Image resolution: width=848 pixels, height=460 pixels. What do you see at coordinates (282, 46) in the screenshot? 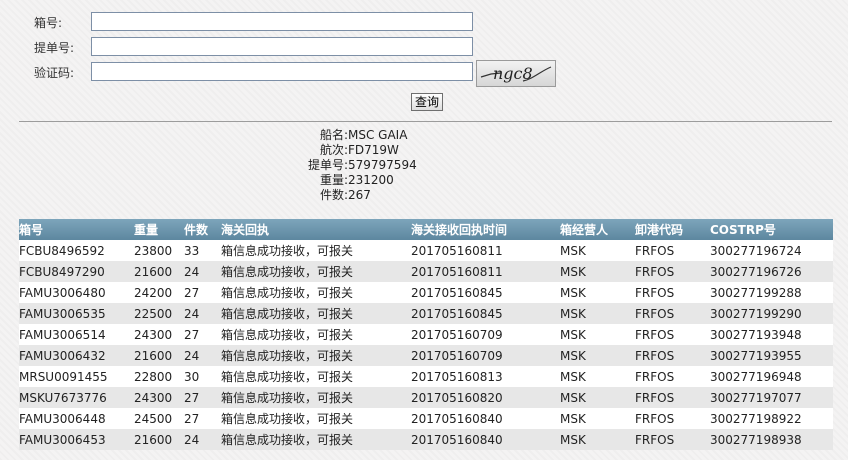
I see `bl-no-input` at bounding box center [282, 46].